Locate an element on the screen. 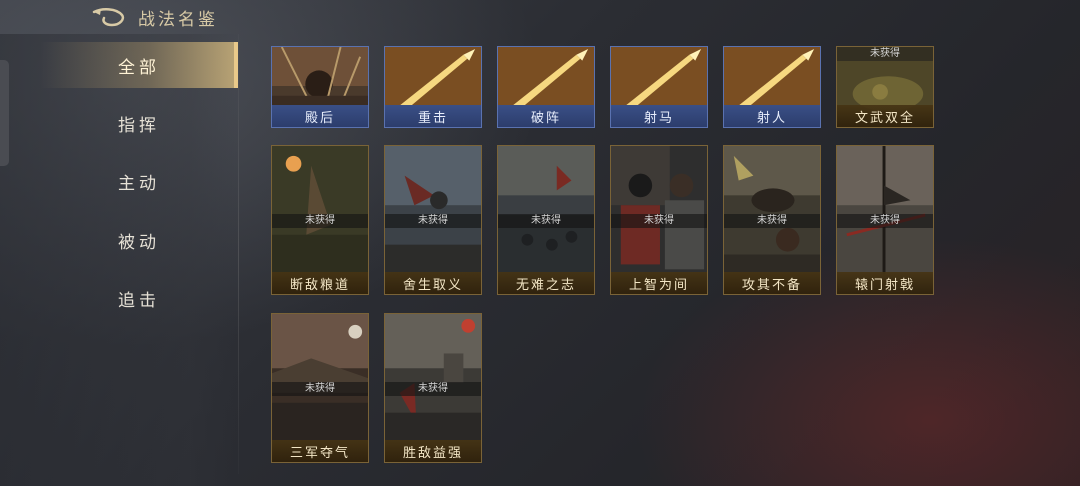 The image size is (1080, 486). tactic-name: 射人 is located at coordinates (772, 116).